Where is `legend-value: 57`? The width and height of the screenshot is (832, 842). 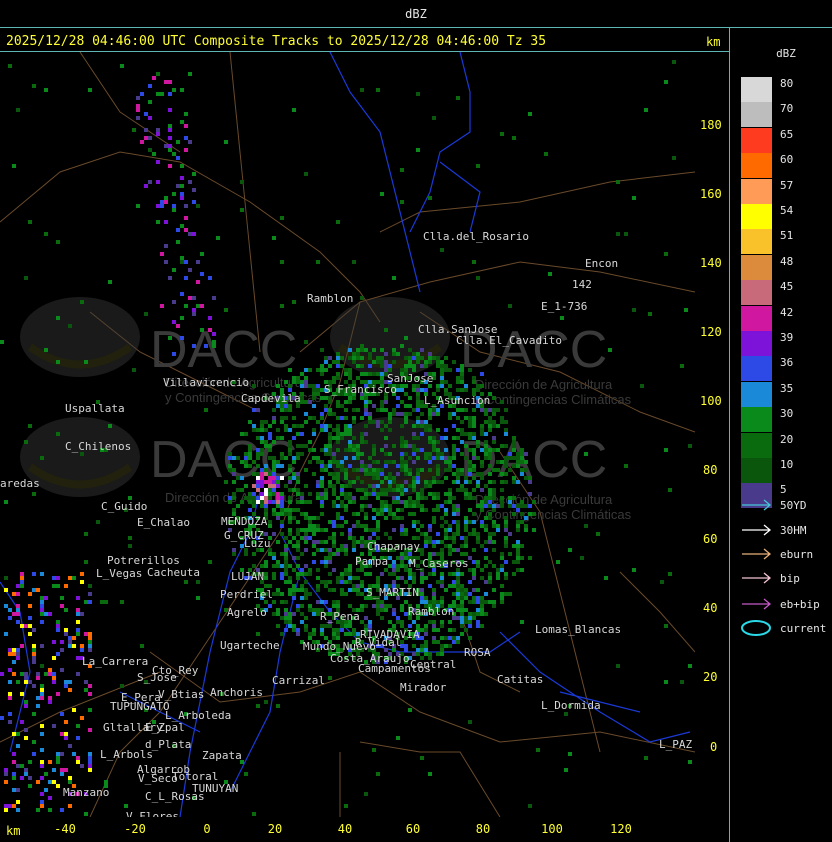
legend-value: 57 is located at coordinates (787, 185).